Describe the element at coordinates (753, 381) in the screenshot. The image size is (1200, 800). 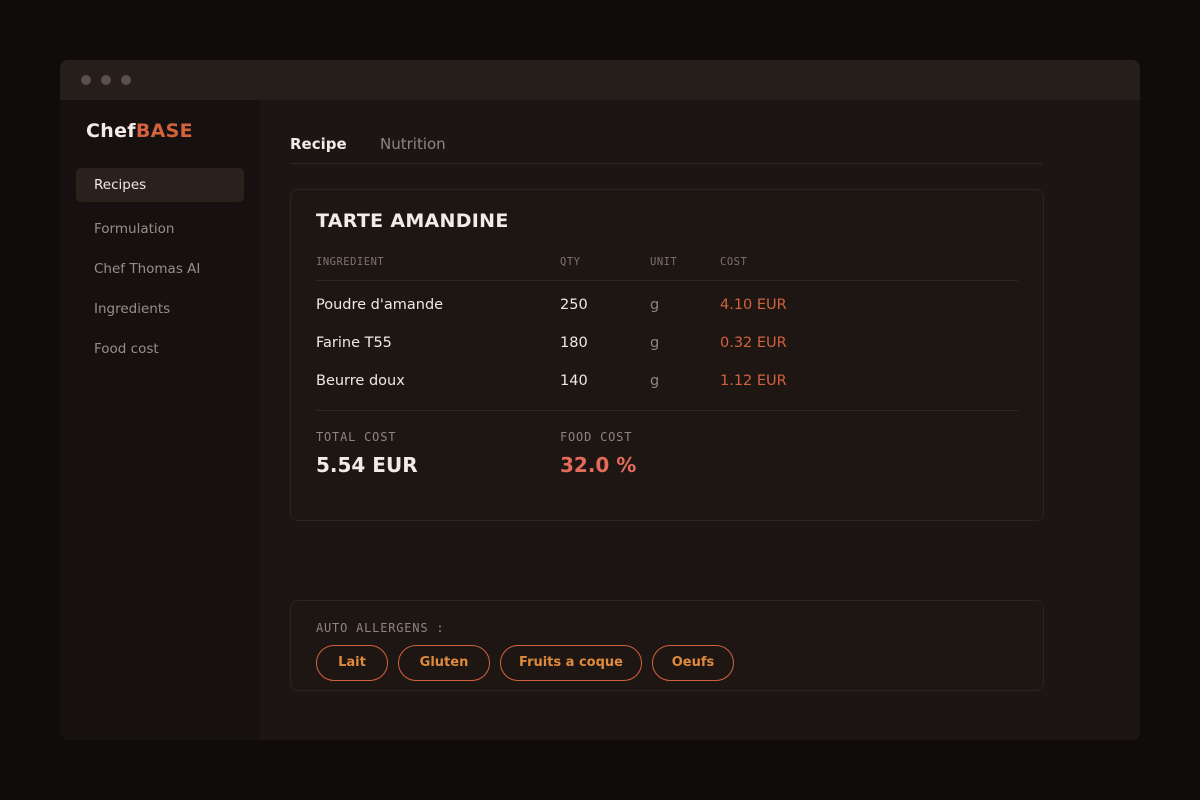
I see `ingredient-cost: 1.12 EUR` at that location.